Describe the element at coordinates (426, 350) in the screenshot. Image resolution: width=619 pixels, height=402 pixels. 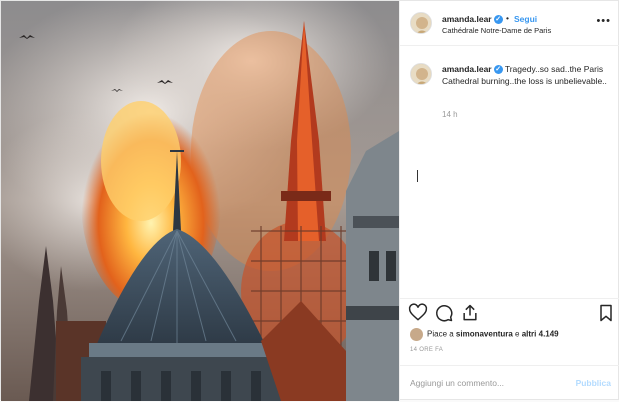
I see `post-timestamp: 14 ORE FA` at that location.